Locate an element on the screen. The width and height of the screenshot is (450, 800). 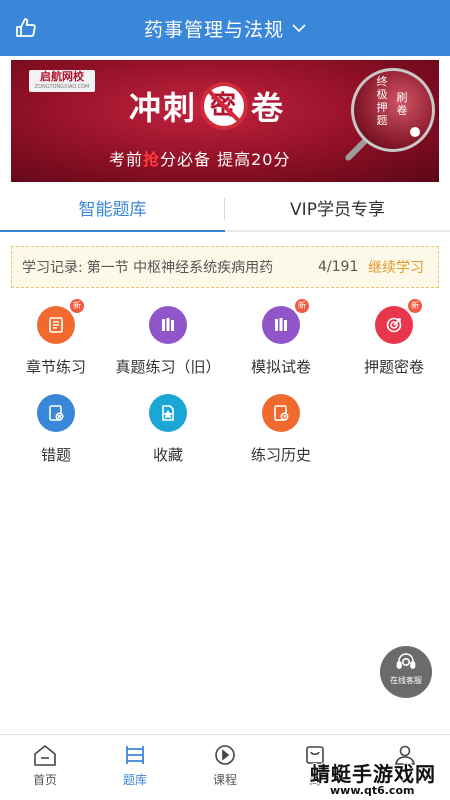
grid-item-label: 练习历史 is located at coordinates (280, 455).